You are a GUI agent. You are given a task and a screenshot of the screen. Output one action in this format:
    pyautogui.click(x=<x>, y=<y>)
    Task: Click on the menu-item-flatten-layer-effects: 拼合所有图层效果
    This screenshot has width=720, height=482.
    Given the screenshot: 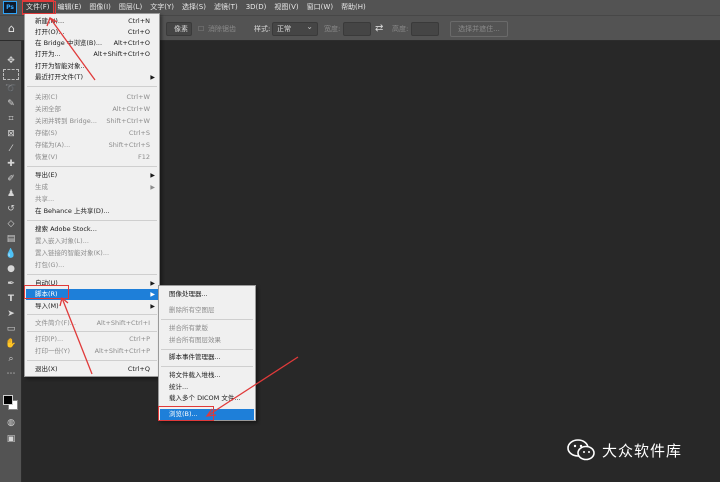 What is the action you would take?
    pyautogui.click(x=207, y=340)
    